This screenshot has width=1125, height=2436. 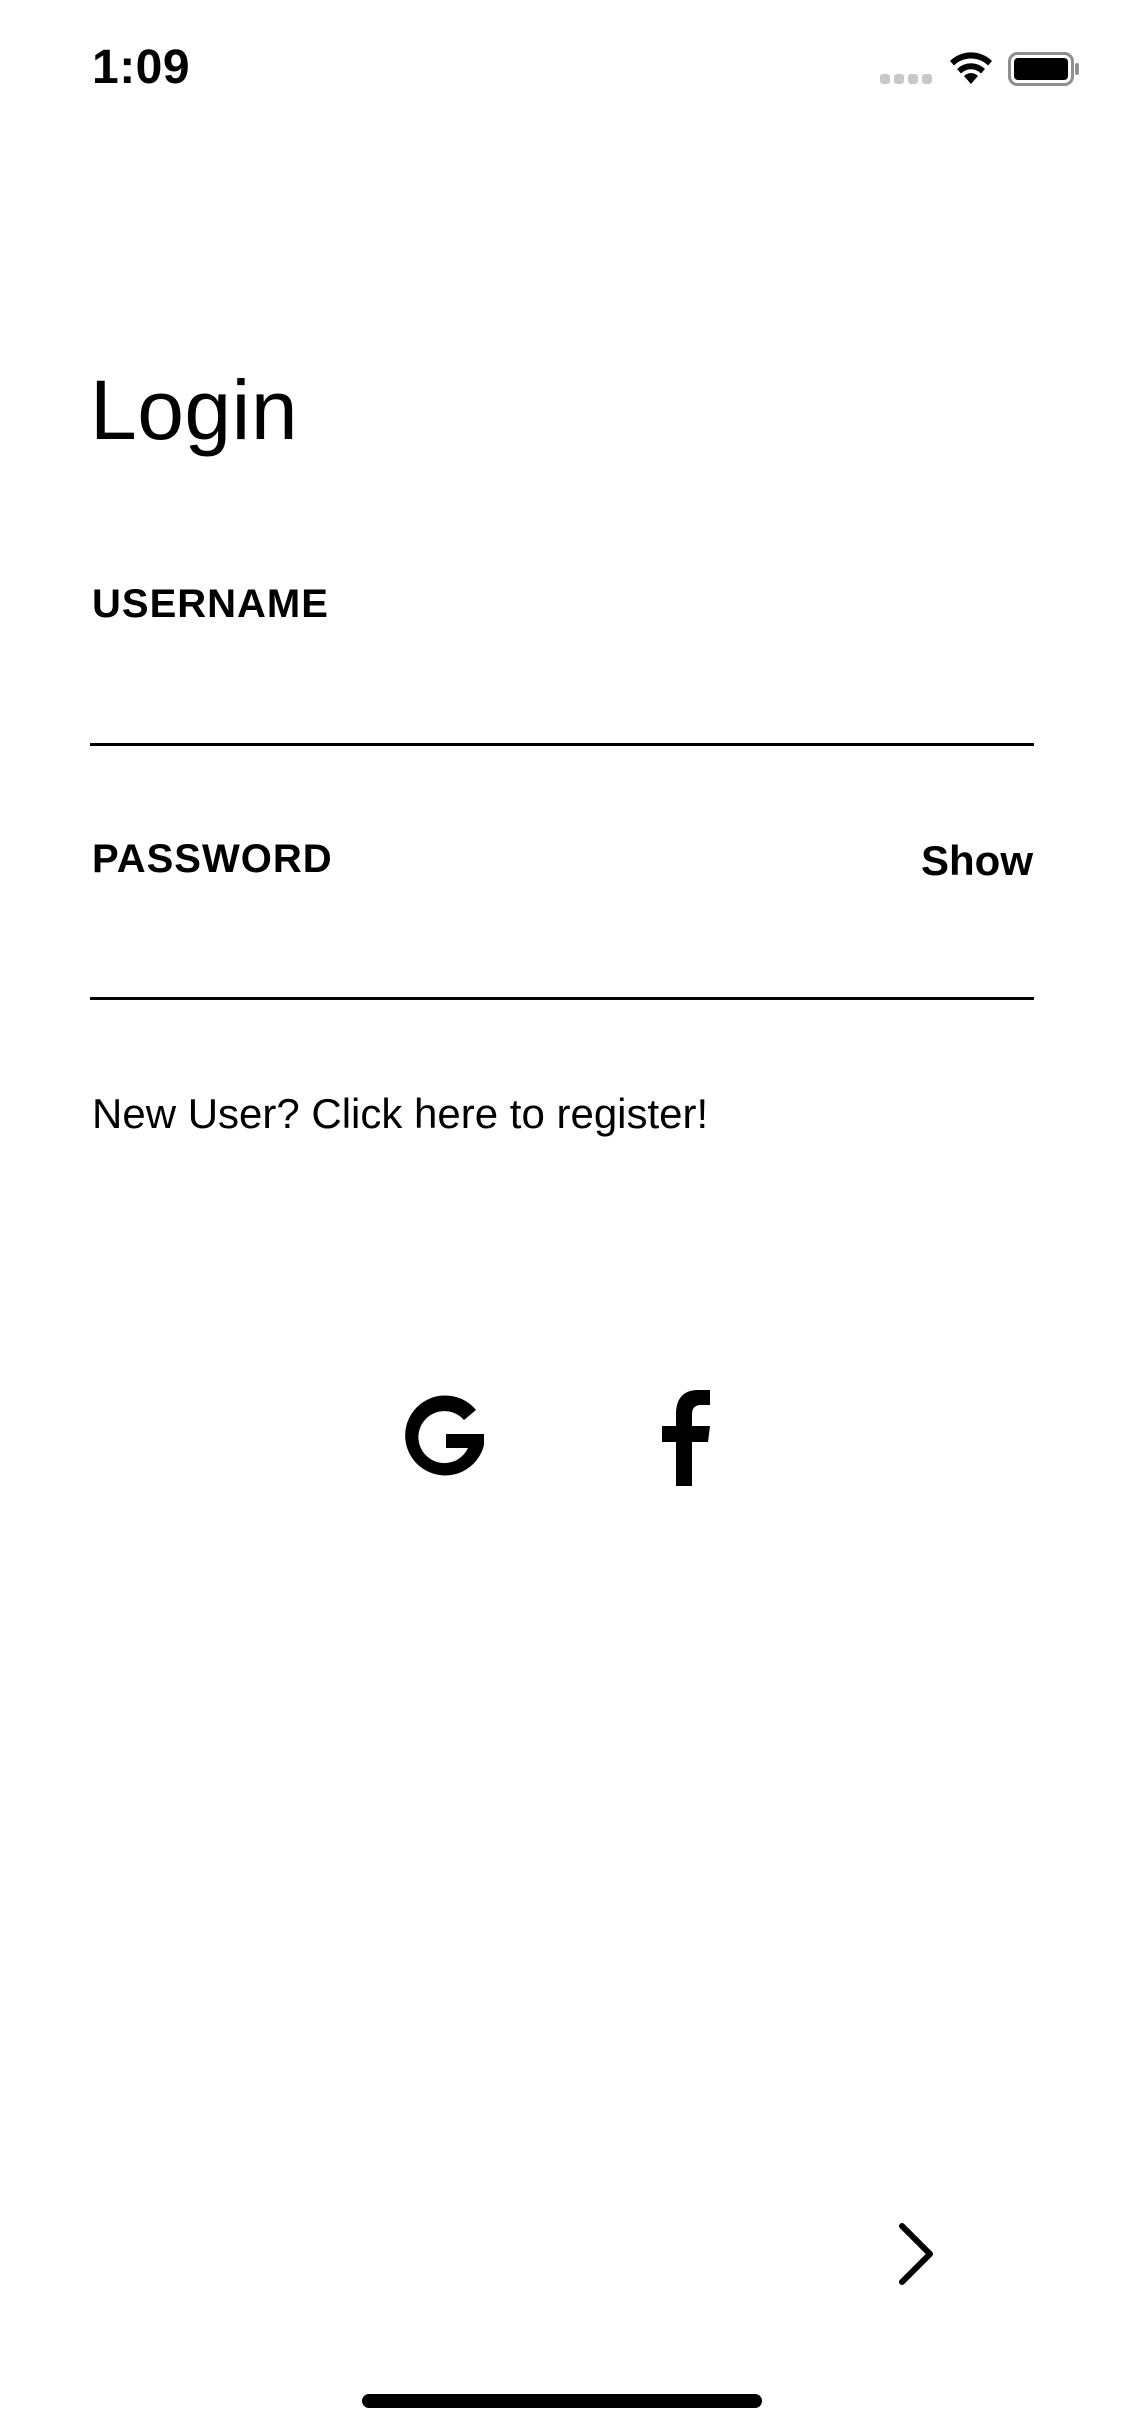 What do you see at coordinates (1043, 69) in the screenshot?
I see `battery-icon` at bounding box center [1043, 69].